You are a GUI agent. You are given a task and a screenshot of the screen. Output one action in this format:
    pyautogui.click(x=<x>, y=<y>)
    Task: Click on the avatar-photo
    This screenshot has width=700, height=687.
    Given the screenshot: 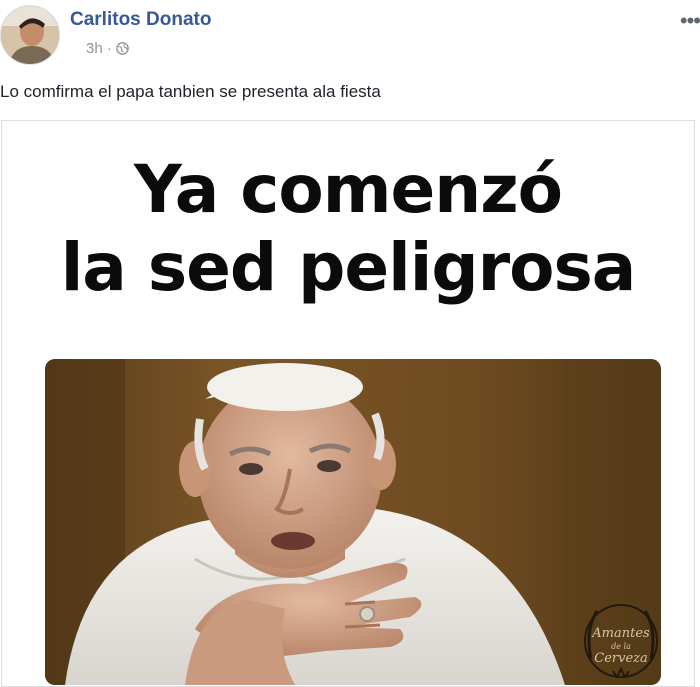 What is the action you would take?
    pyautogui.click(x=30, y=35)
    